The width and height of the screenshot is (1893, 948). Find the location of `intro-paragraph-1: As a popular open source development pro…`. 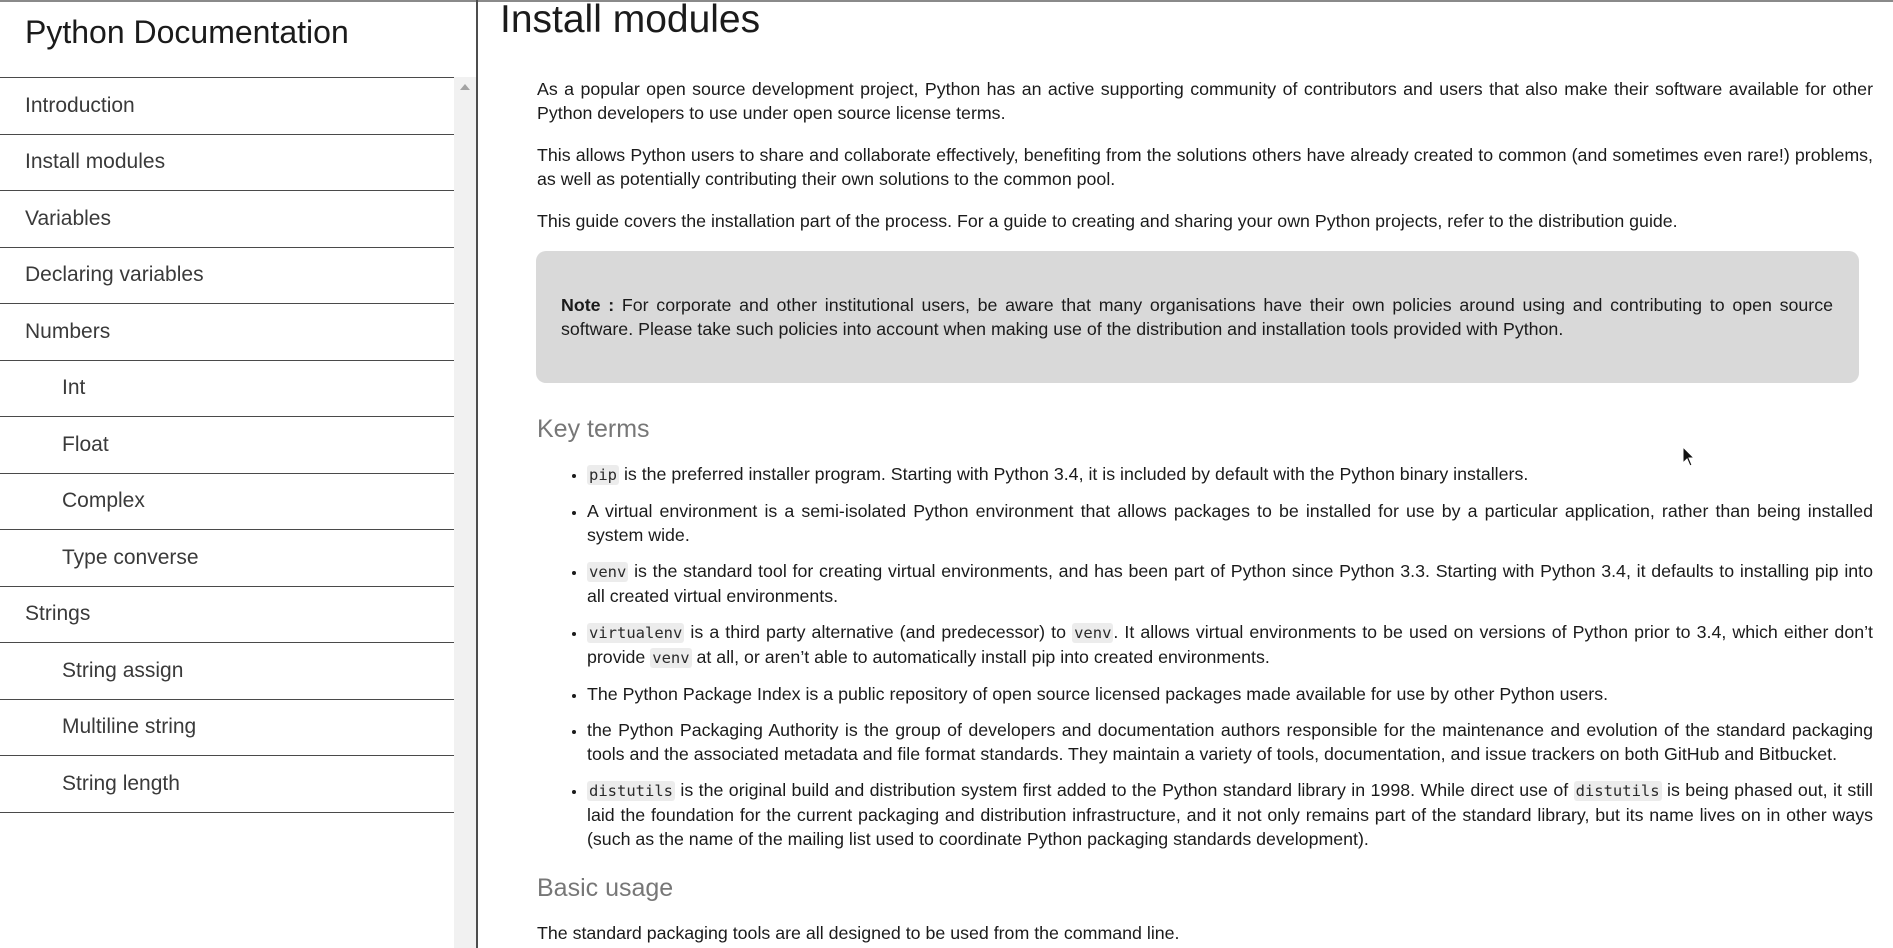

intro-paragraph-1: As a popular open source development pro… is located at coordinates (1205, 101).